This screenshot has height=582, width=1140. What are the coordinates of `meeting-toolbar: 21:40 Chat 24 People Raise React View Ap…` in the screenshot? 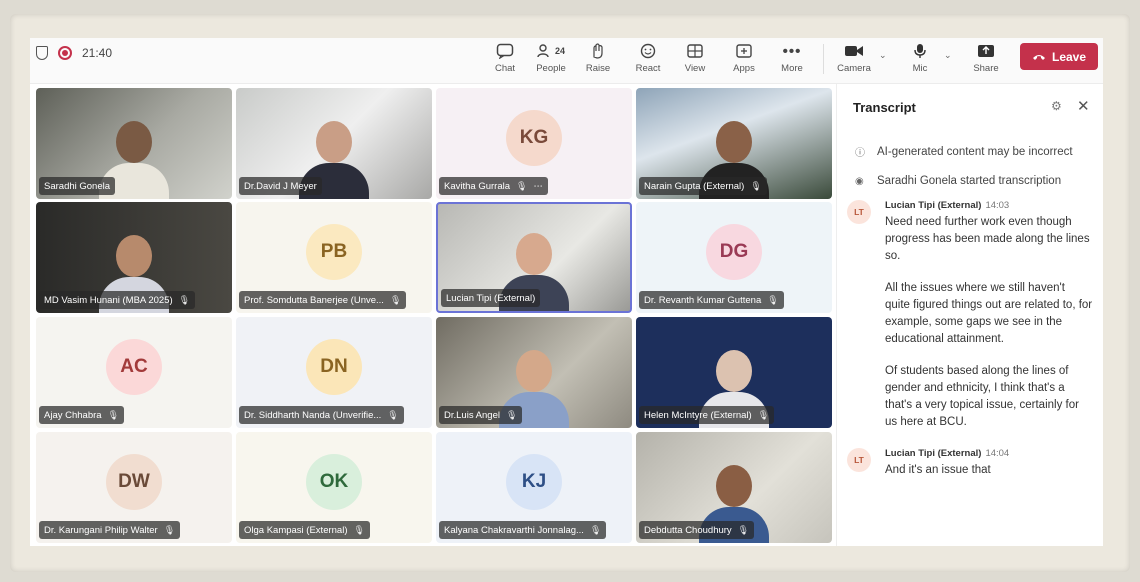 It's located at (566, 61).